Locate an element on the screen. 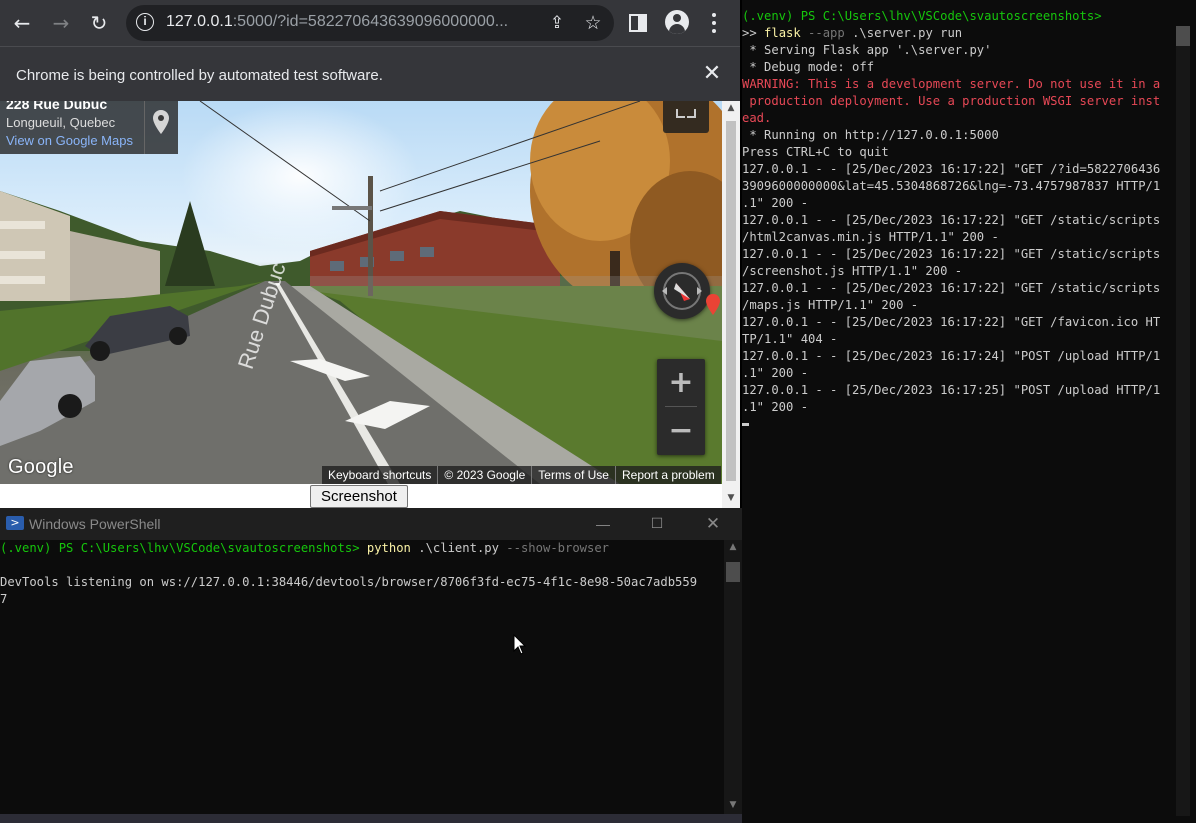  terminal-line: * Debug mode: off is located at coordinates (960, 67).